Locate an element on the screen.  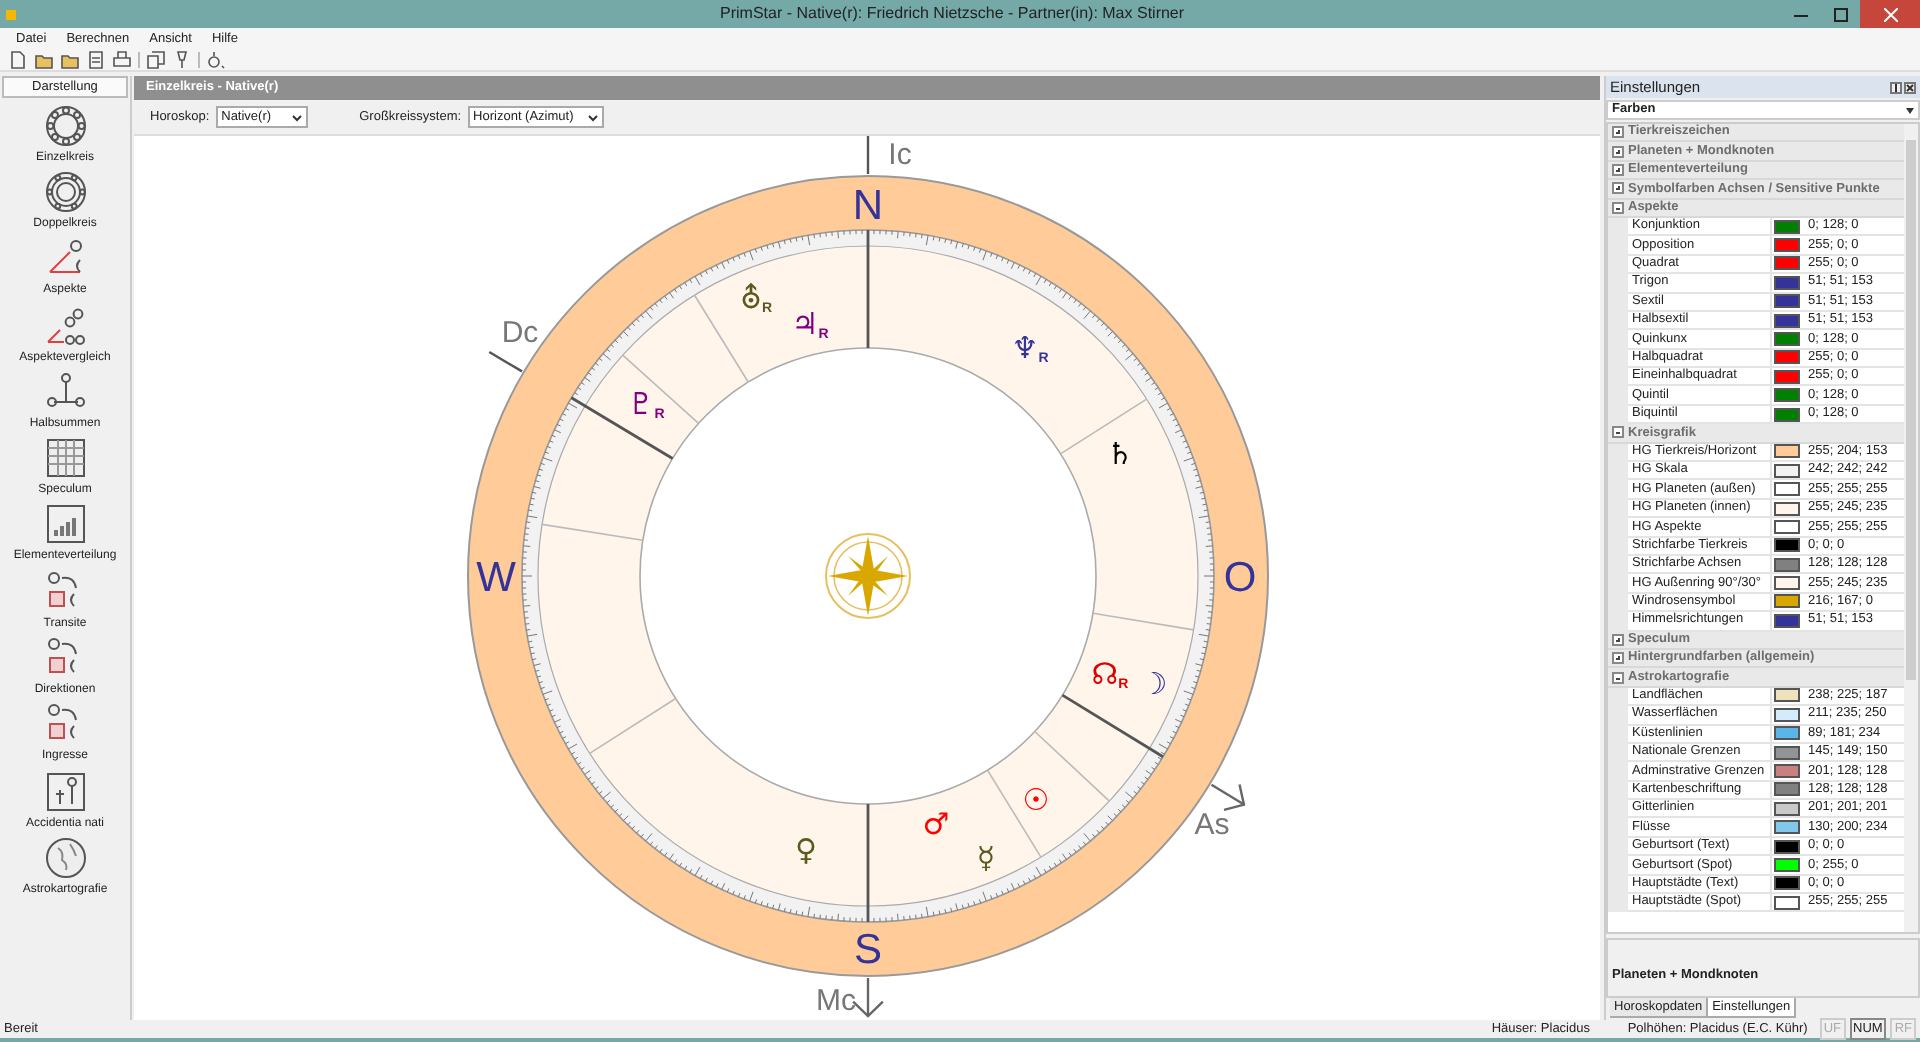
new-file-icon is located at coordinates (18, 60).